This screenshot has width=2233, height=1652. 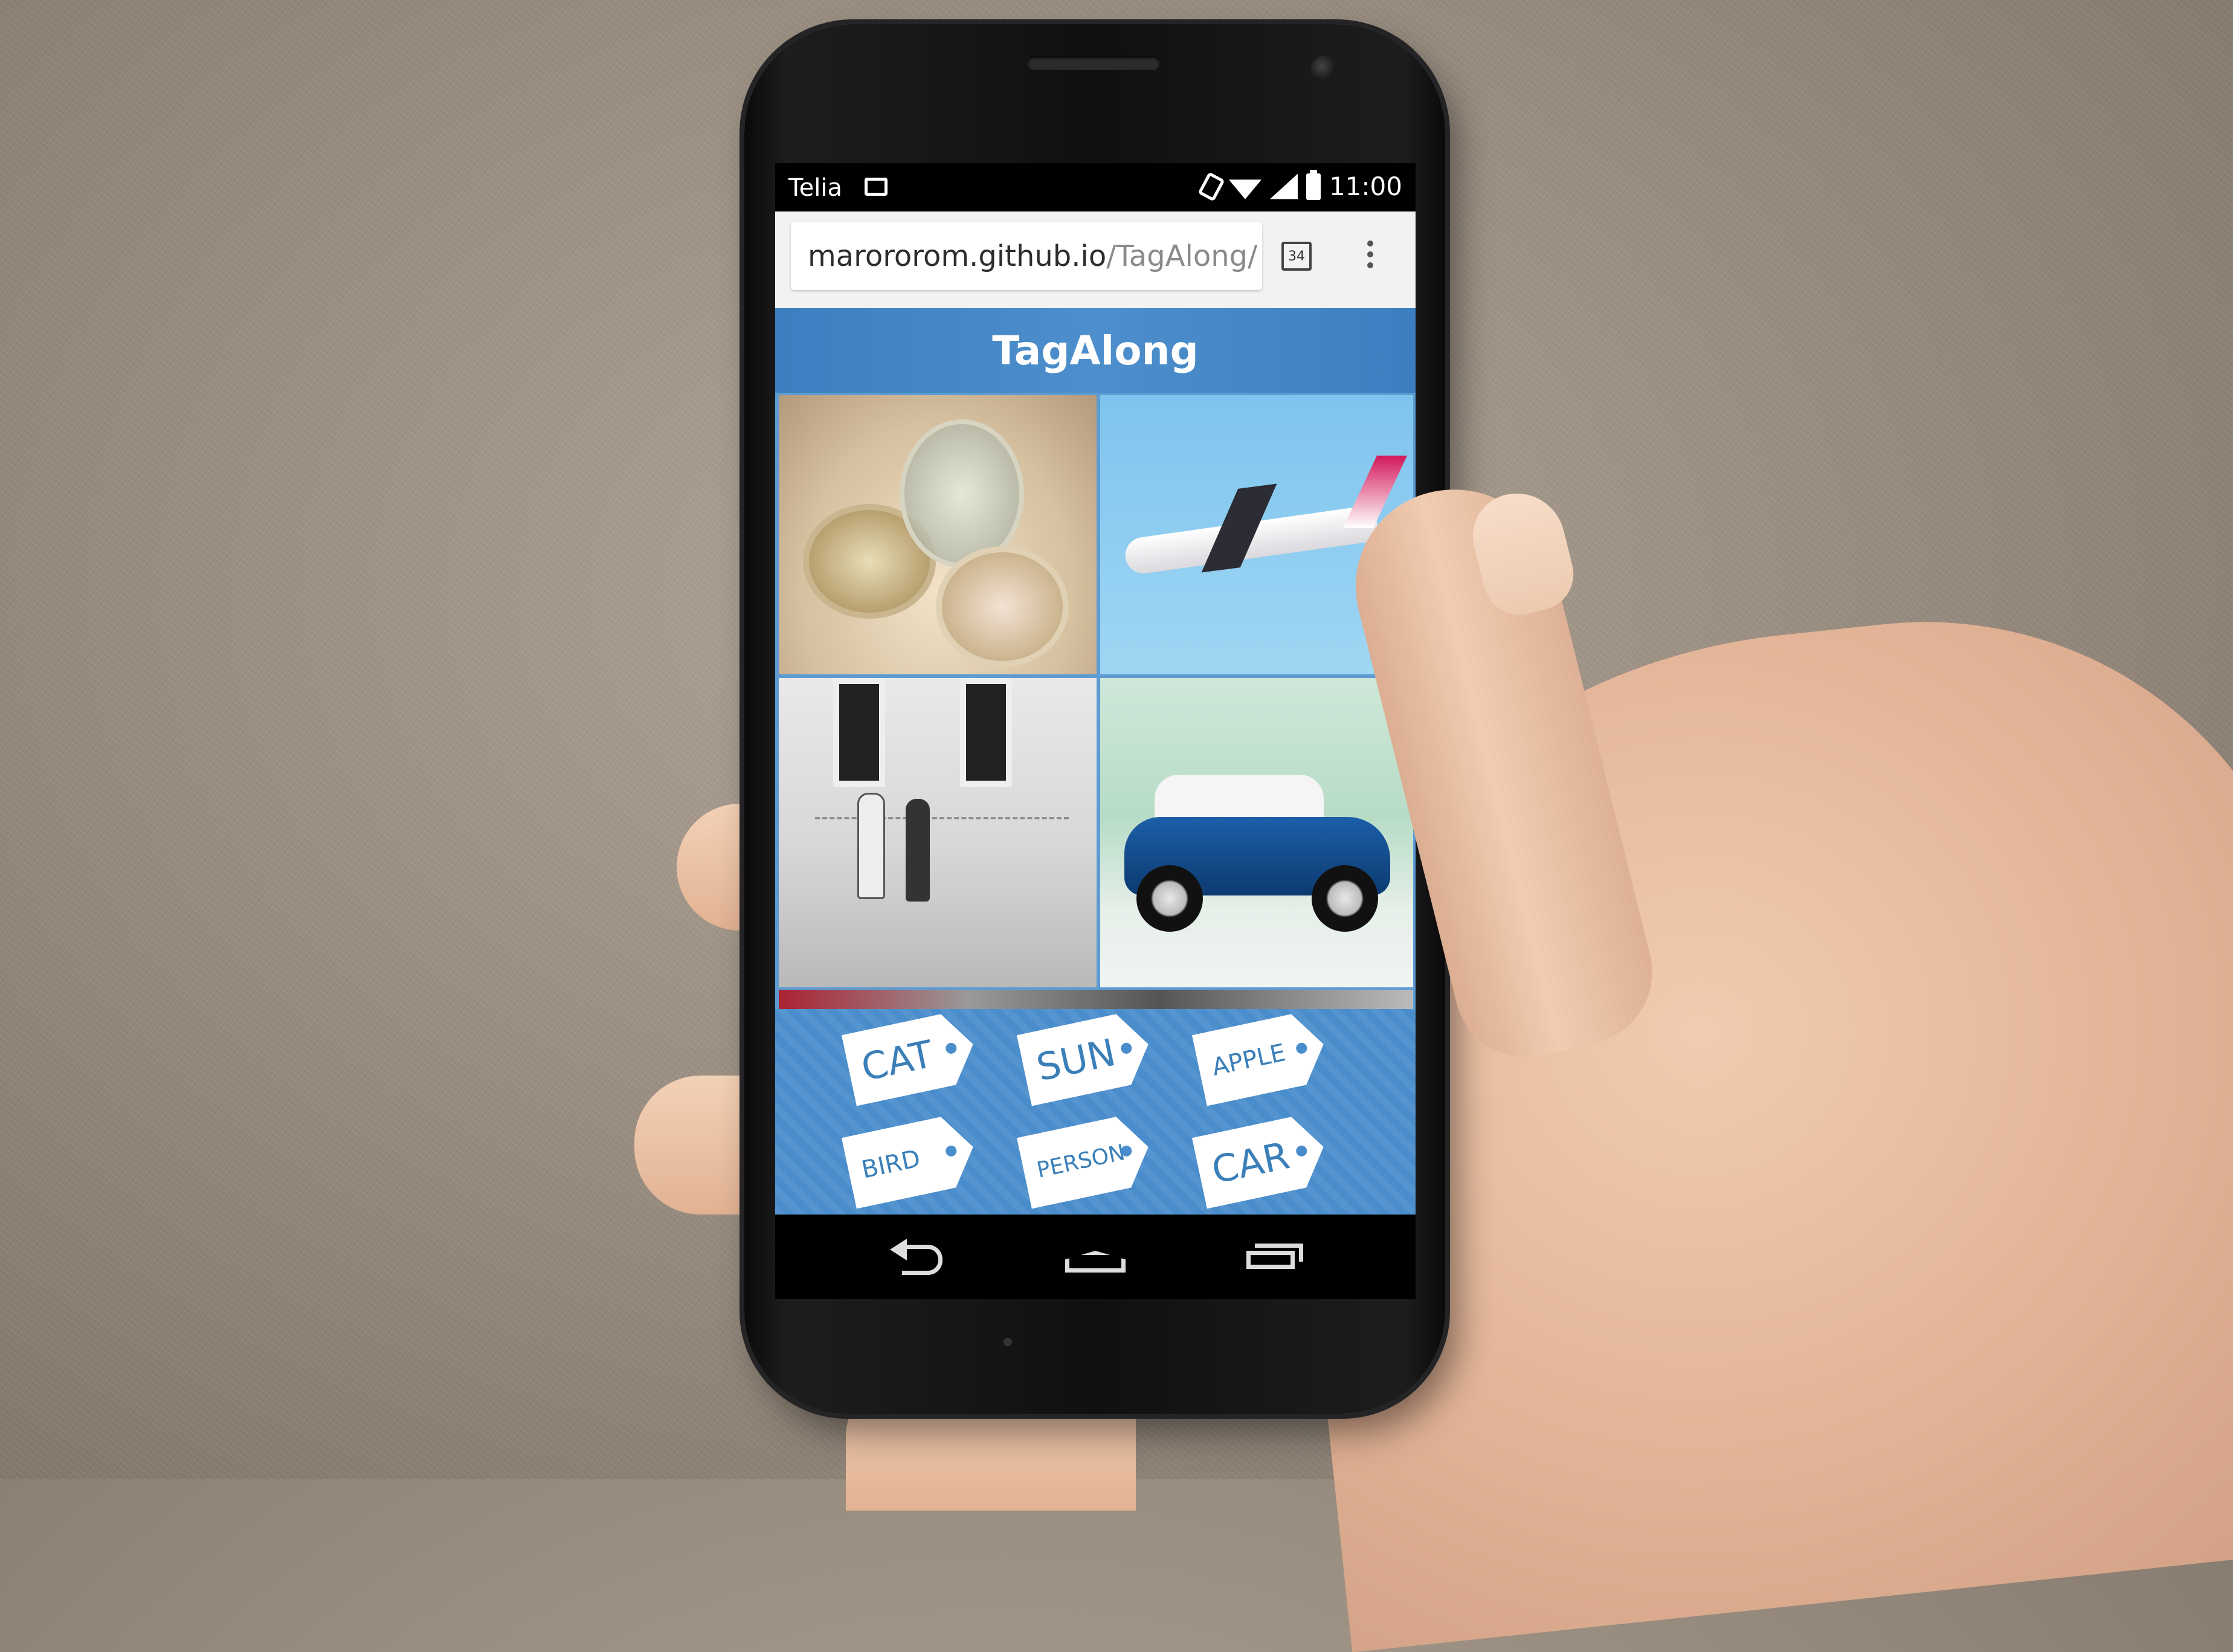 I want to click on home-icon, so click(x=1095, y=1257).